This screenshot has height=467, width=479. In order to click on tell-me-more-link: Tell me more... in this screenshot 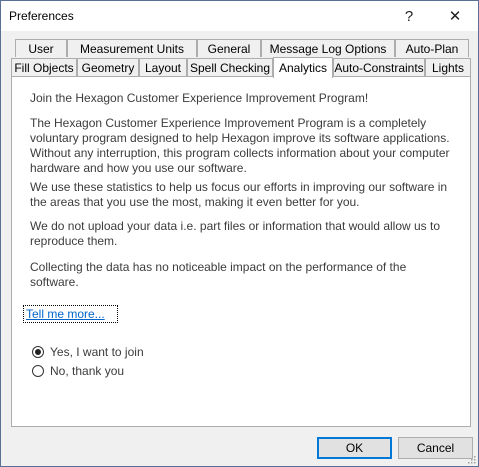, I will do `click(65, 314)`.